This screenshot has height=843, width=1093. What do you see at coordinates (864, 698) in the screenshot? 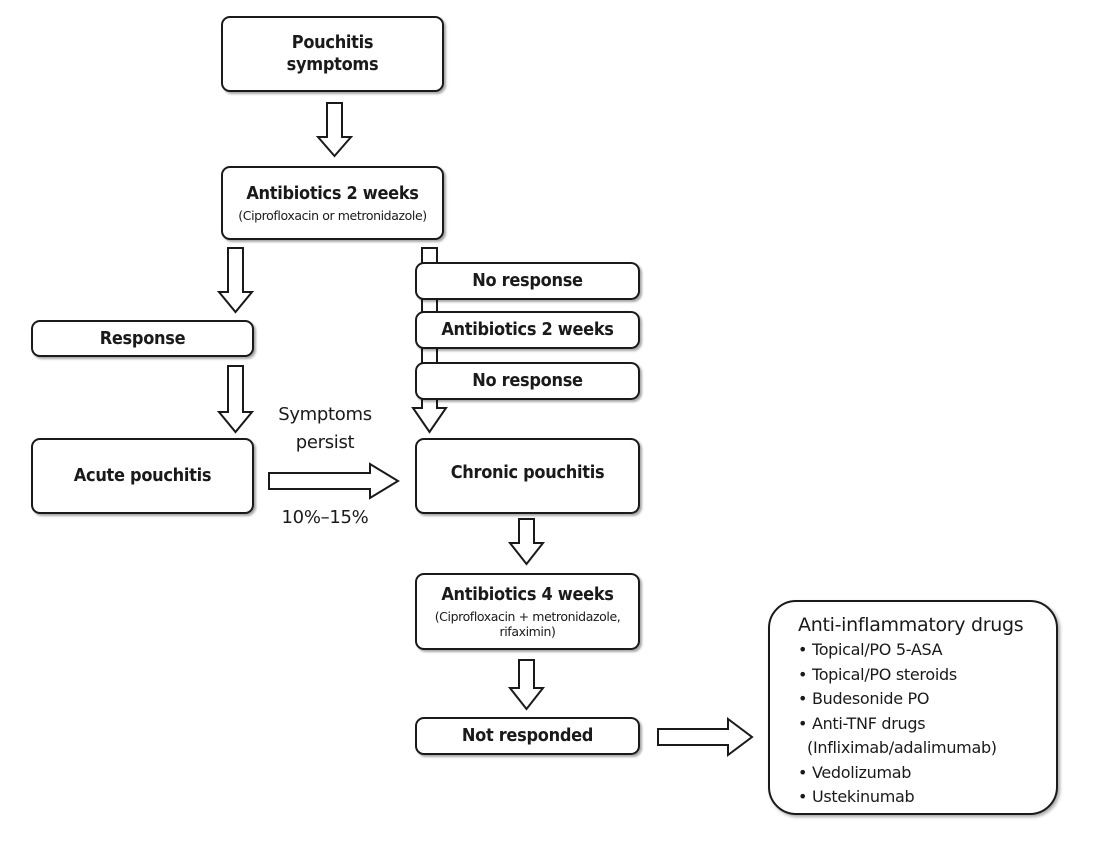
I see `drug-item: • Budesonide PO` at bounding box center [864, 698].